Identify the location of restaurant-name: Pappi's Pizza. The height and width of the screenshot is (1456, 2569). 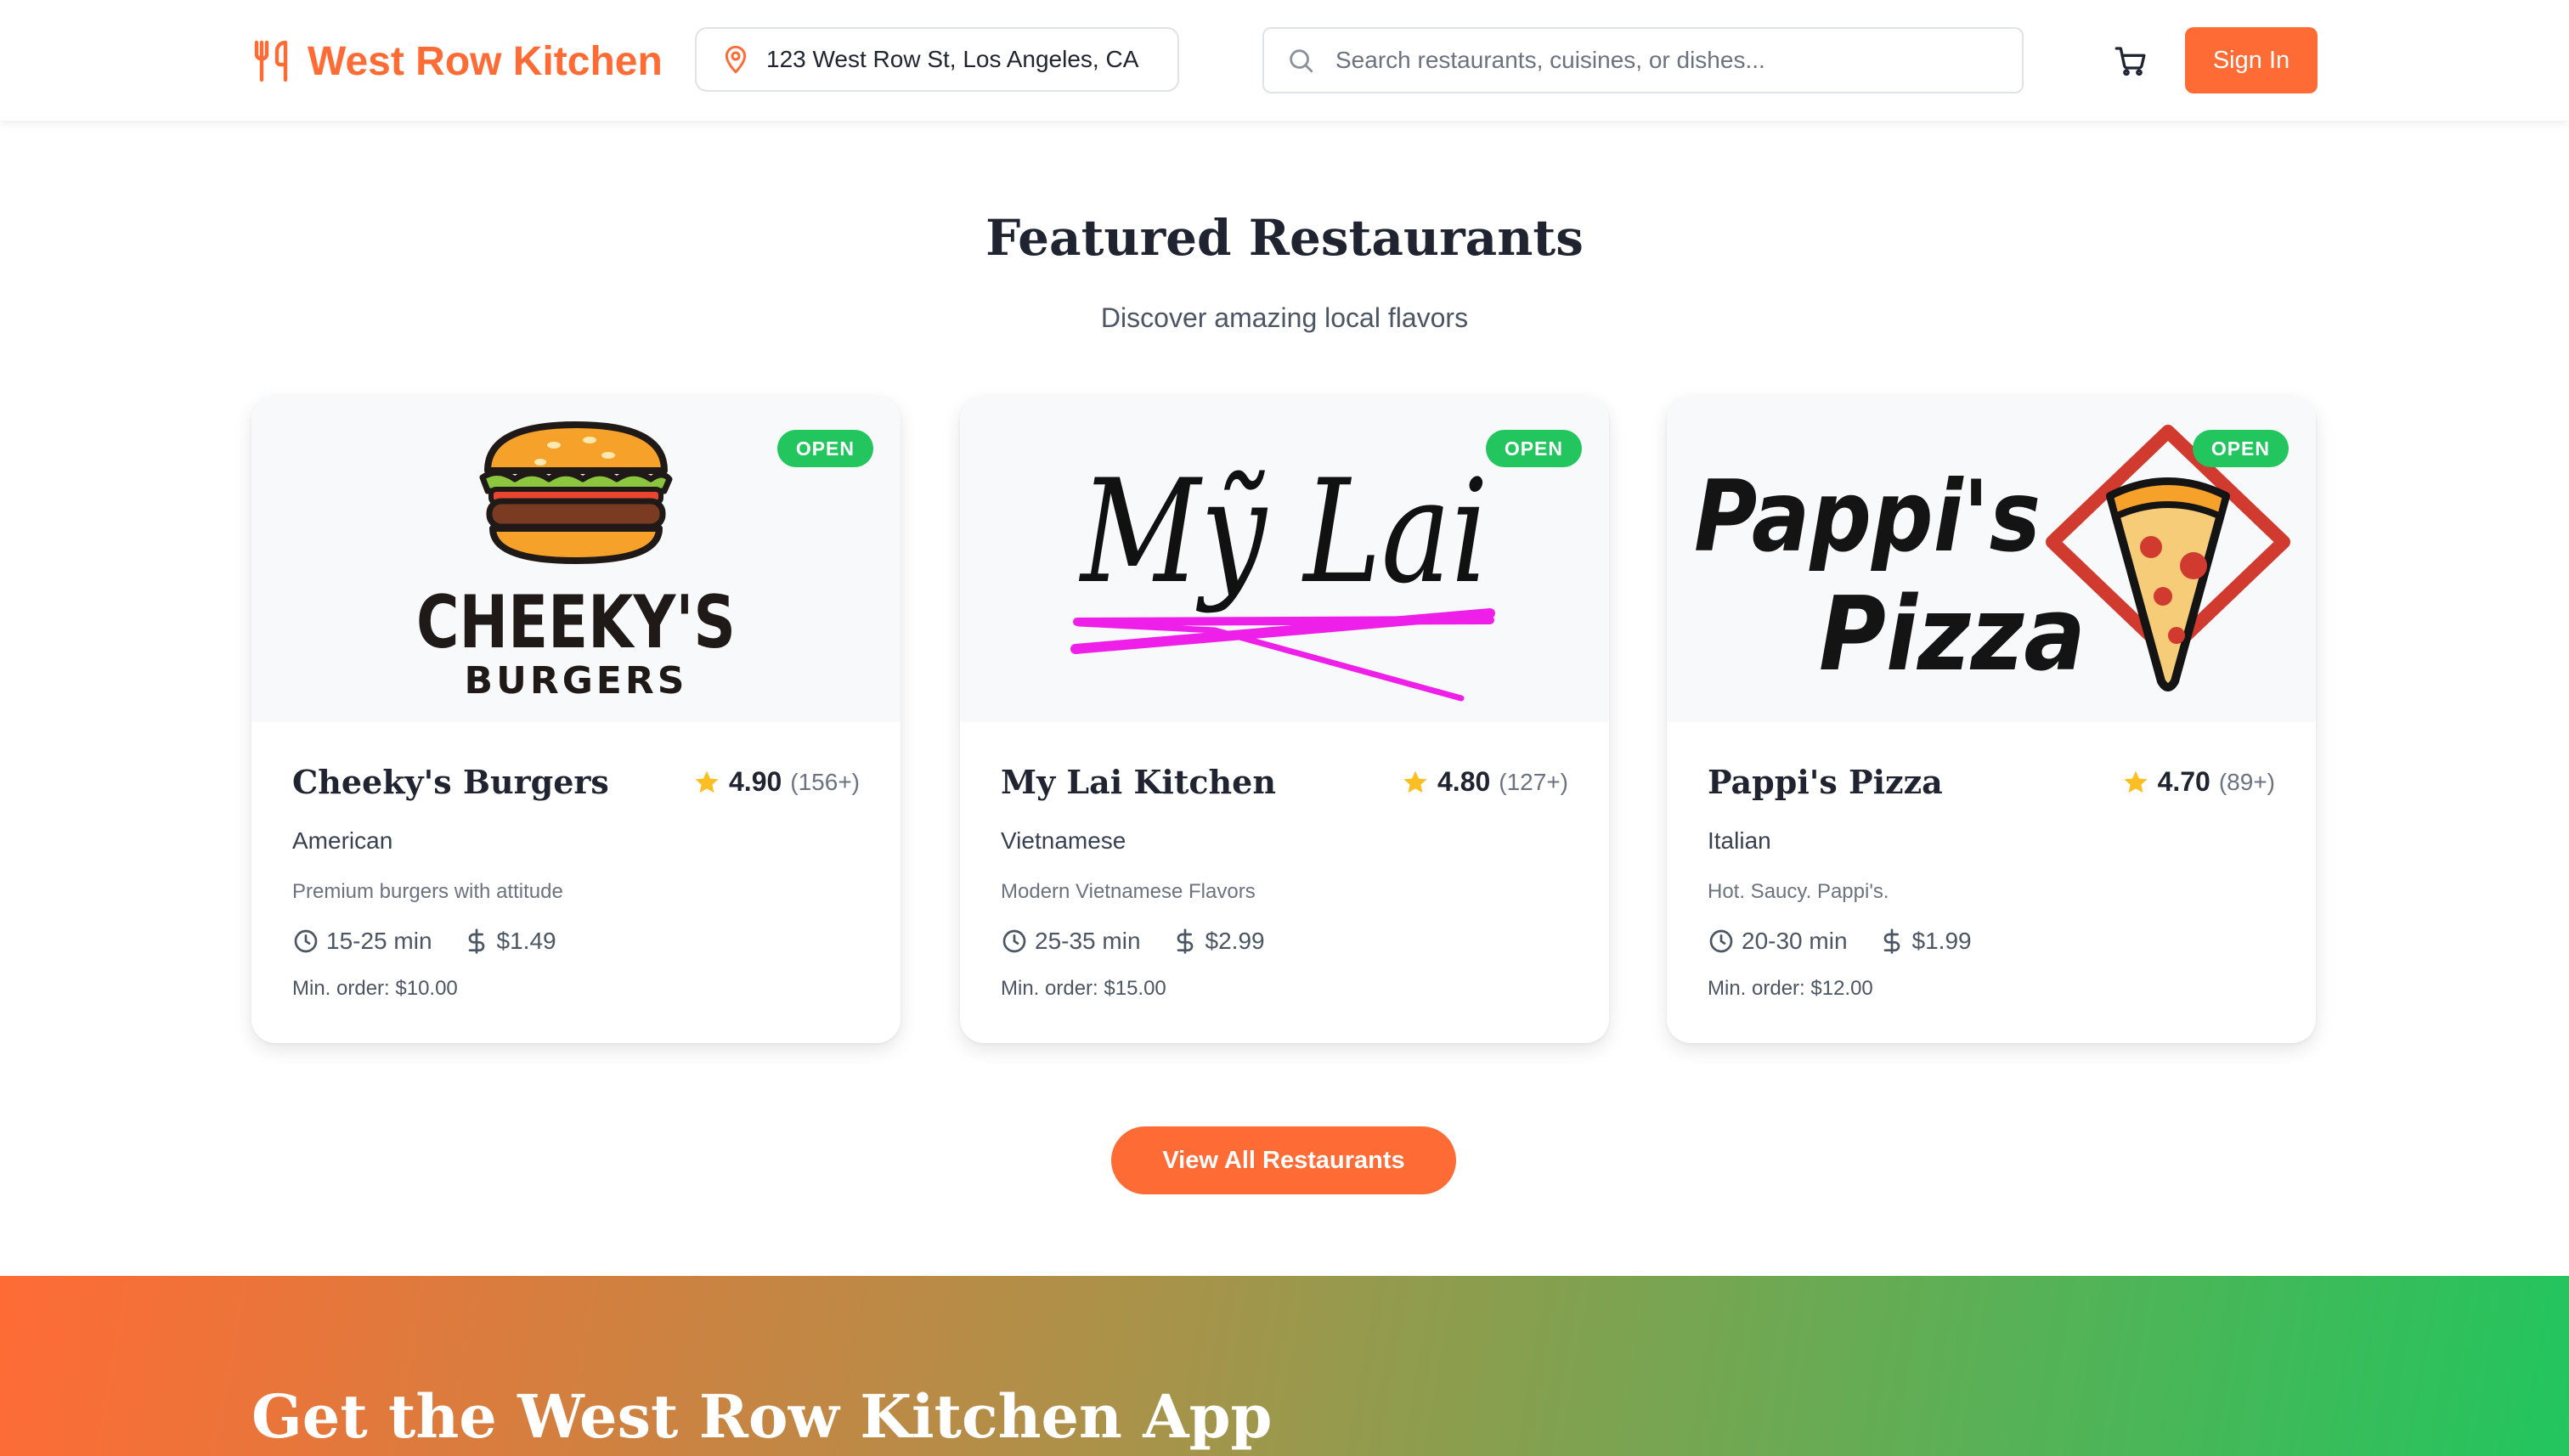
(1826, 782).